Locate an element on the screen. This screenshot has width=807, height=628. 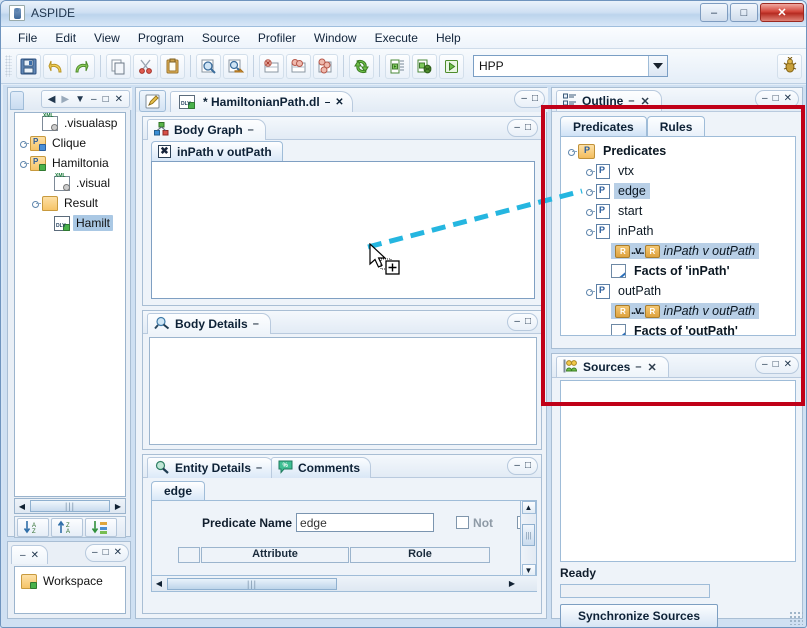
edit-rows-button is located at coordinates (298, 66).